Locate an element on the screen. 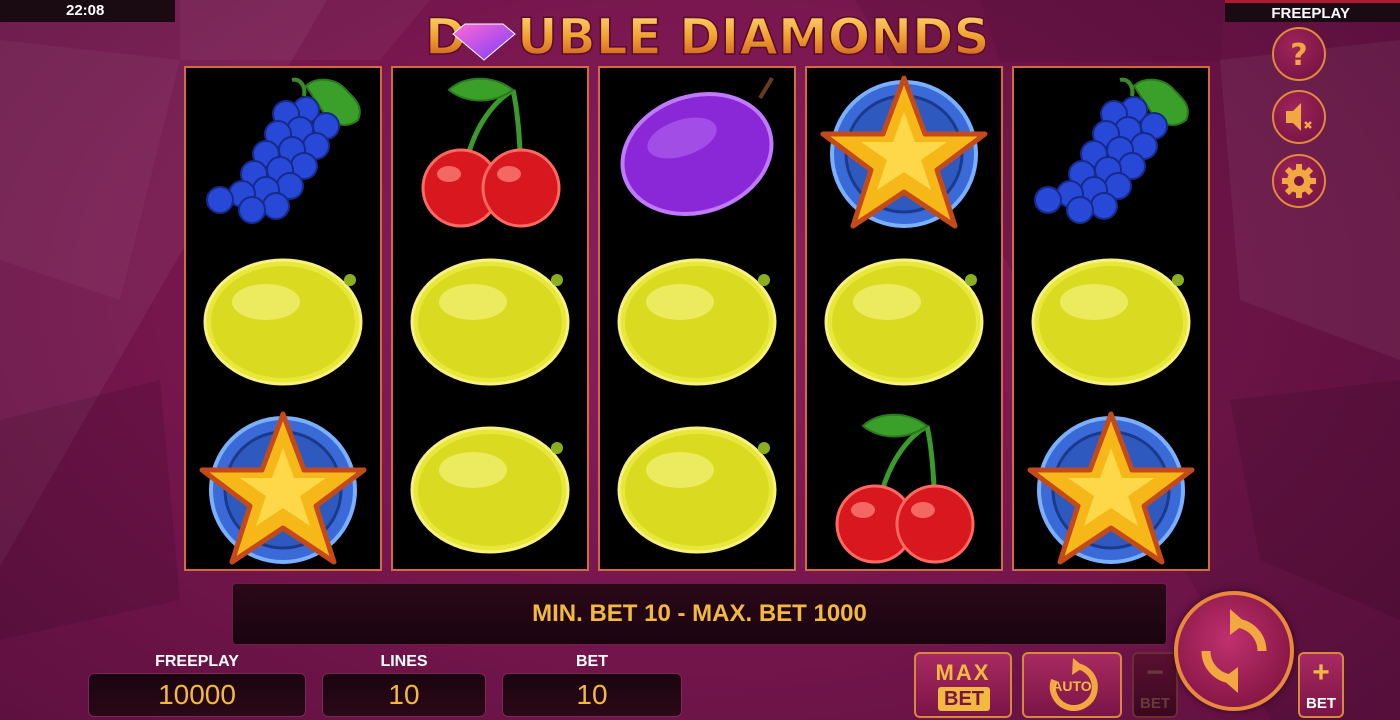 This screenshot has width=1400, height=720. auto-label: AUTO is located at coordinates (1072, 686).